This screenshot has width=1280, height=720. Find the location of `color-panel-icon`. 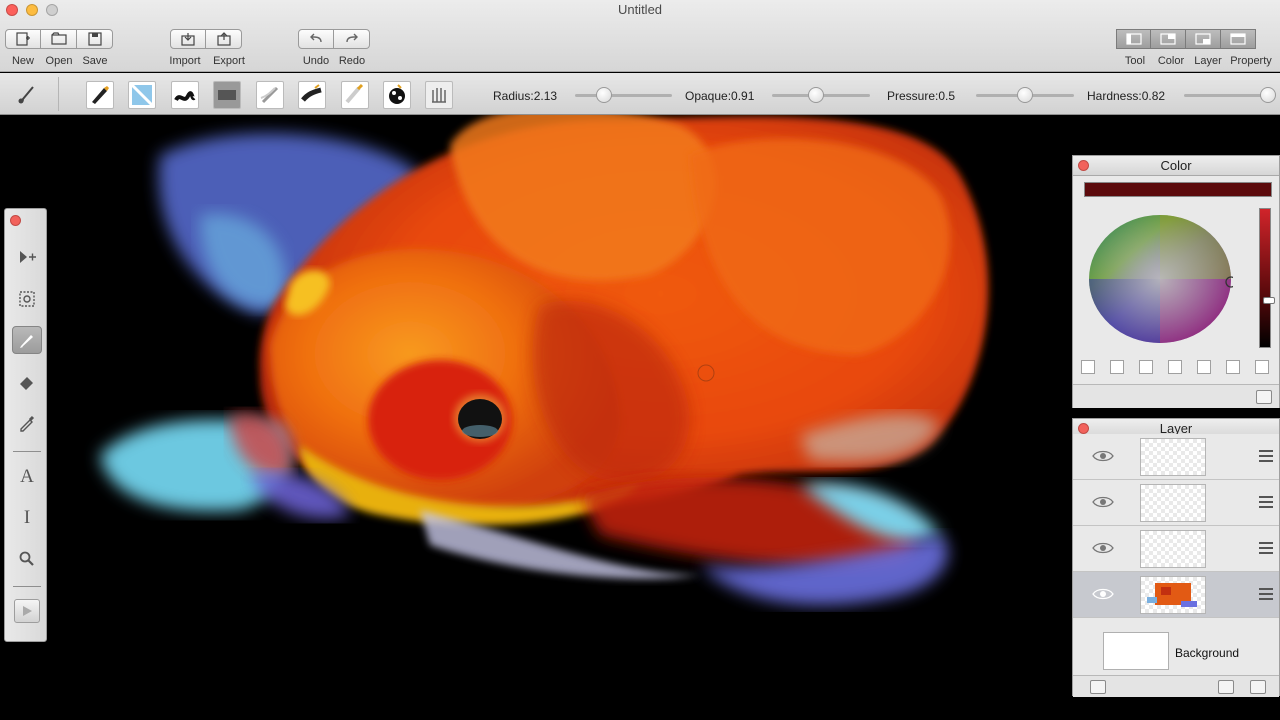

color-panel-icon is located at coordinates (1168, 39).